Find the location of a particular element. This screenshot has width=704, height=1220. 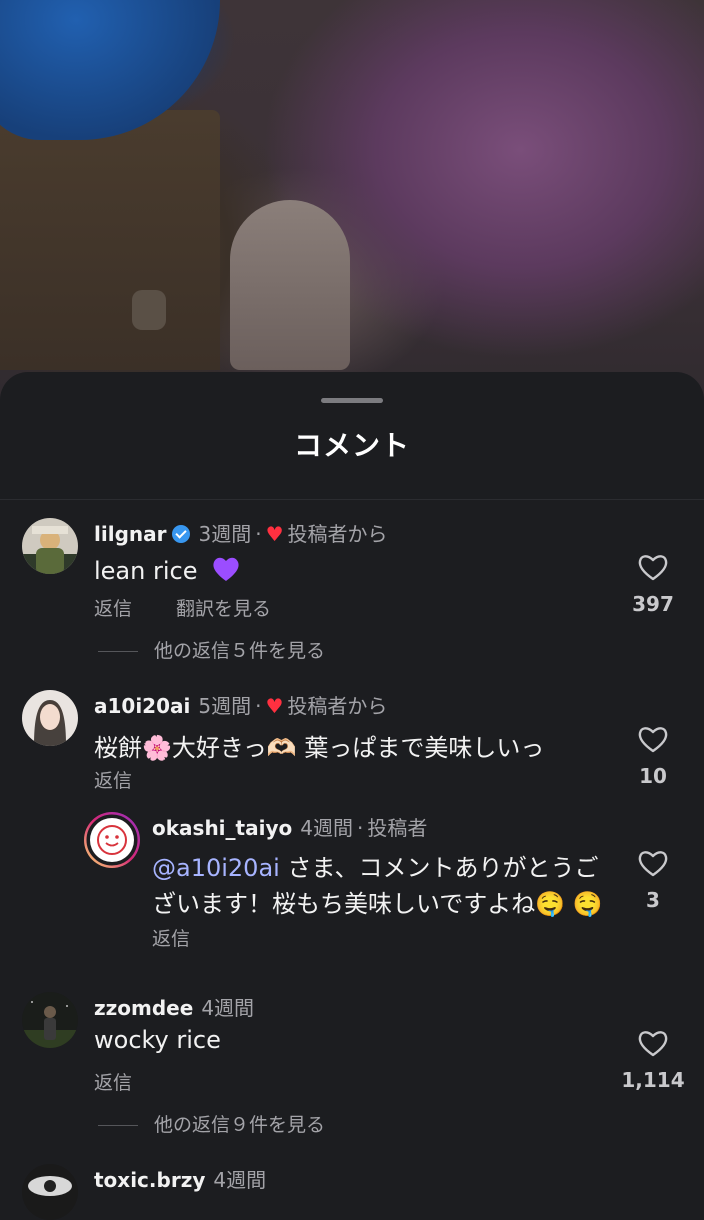

comment-meta: lilgnar 3週間 · ♥ 投稿者から is located at coordinates (241, 532).